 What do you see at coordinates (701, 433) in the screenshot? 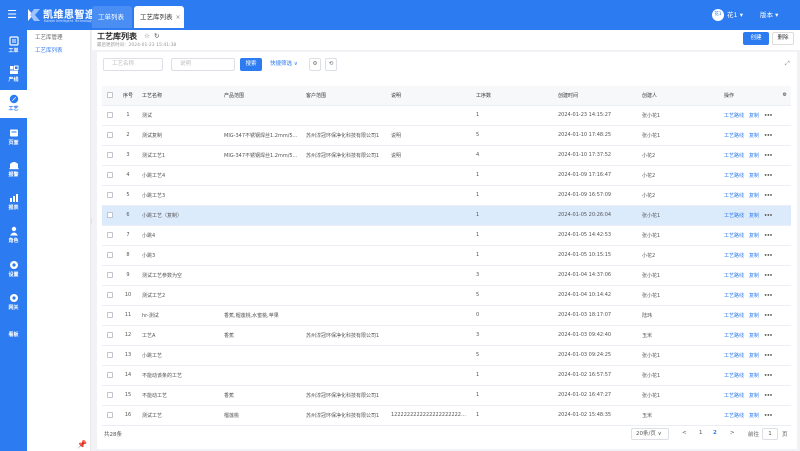
I see `page-1: 1` at bounding box center [701, 433].